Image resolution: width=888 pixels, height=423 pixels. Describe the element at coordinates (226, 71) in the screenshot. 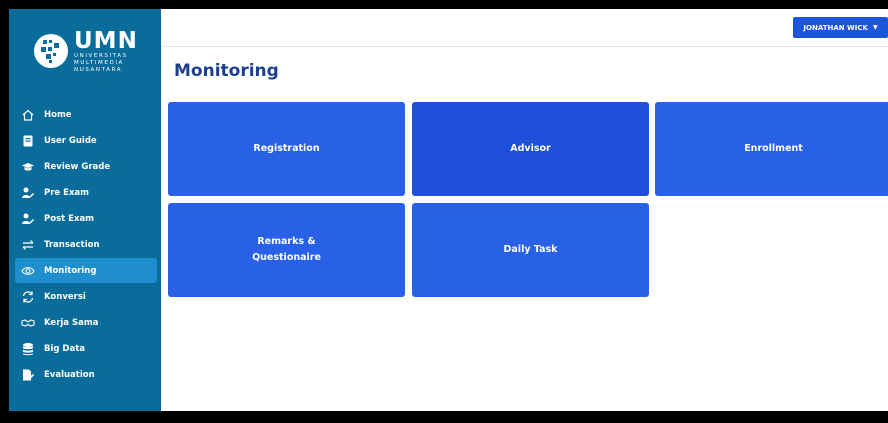

I see `page-title: Monitoring` at that location.